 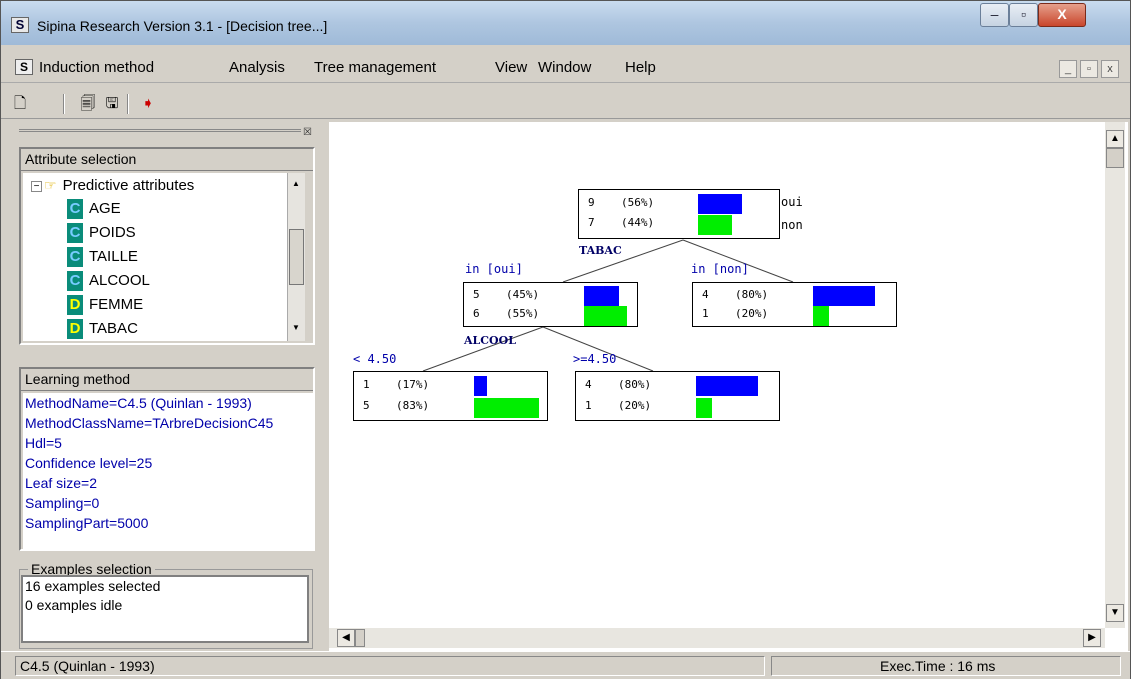 What do you see at coordinates (588, 384) in the screenshot?
I see `node-count: 4` at bounding box center [588, 384].